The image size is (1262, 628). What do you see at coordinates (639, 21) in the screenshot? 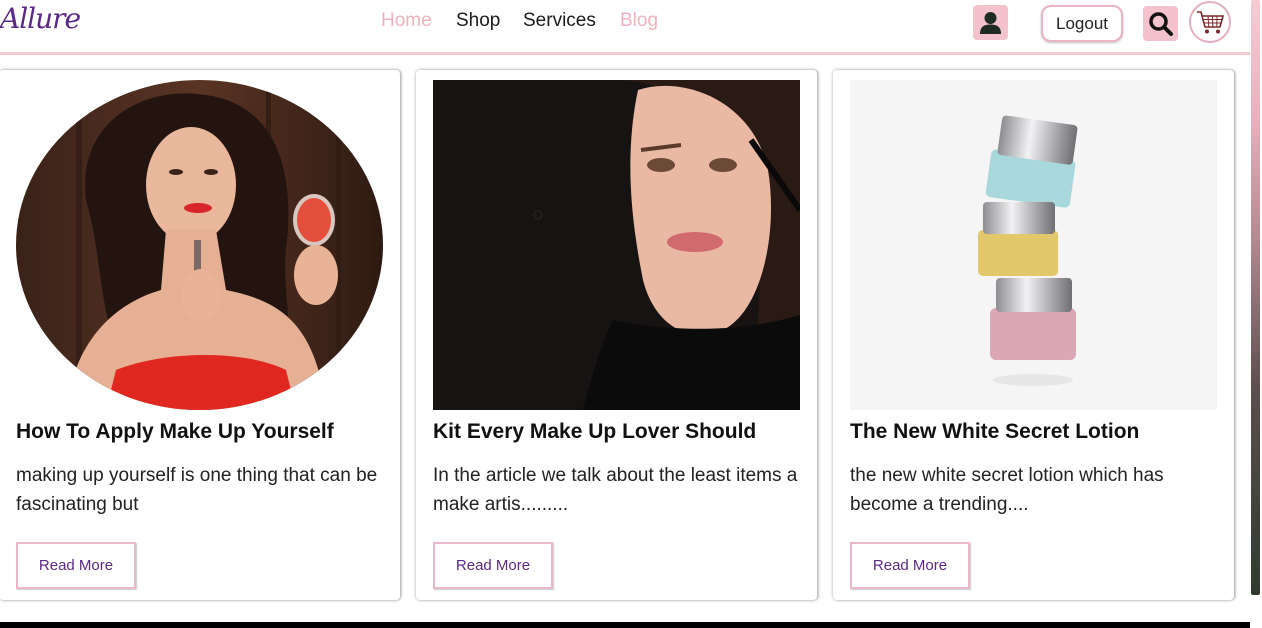
I see `nav-blog: Blog` at bounding box center [639, 21].